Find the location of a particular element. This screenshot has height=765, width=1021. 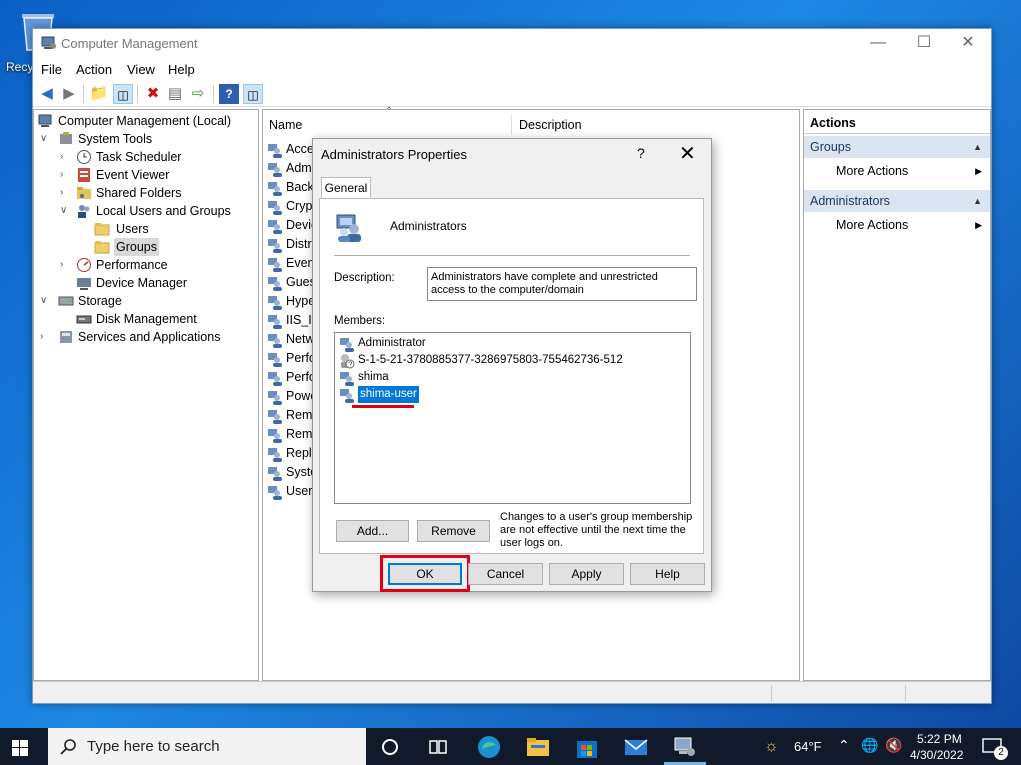

dialog-close-button: ✕ is located at coordinates (687, 153).